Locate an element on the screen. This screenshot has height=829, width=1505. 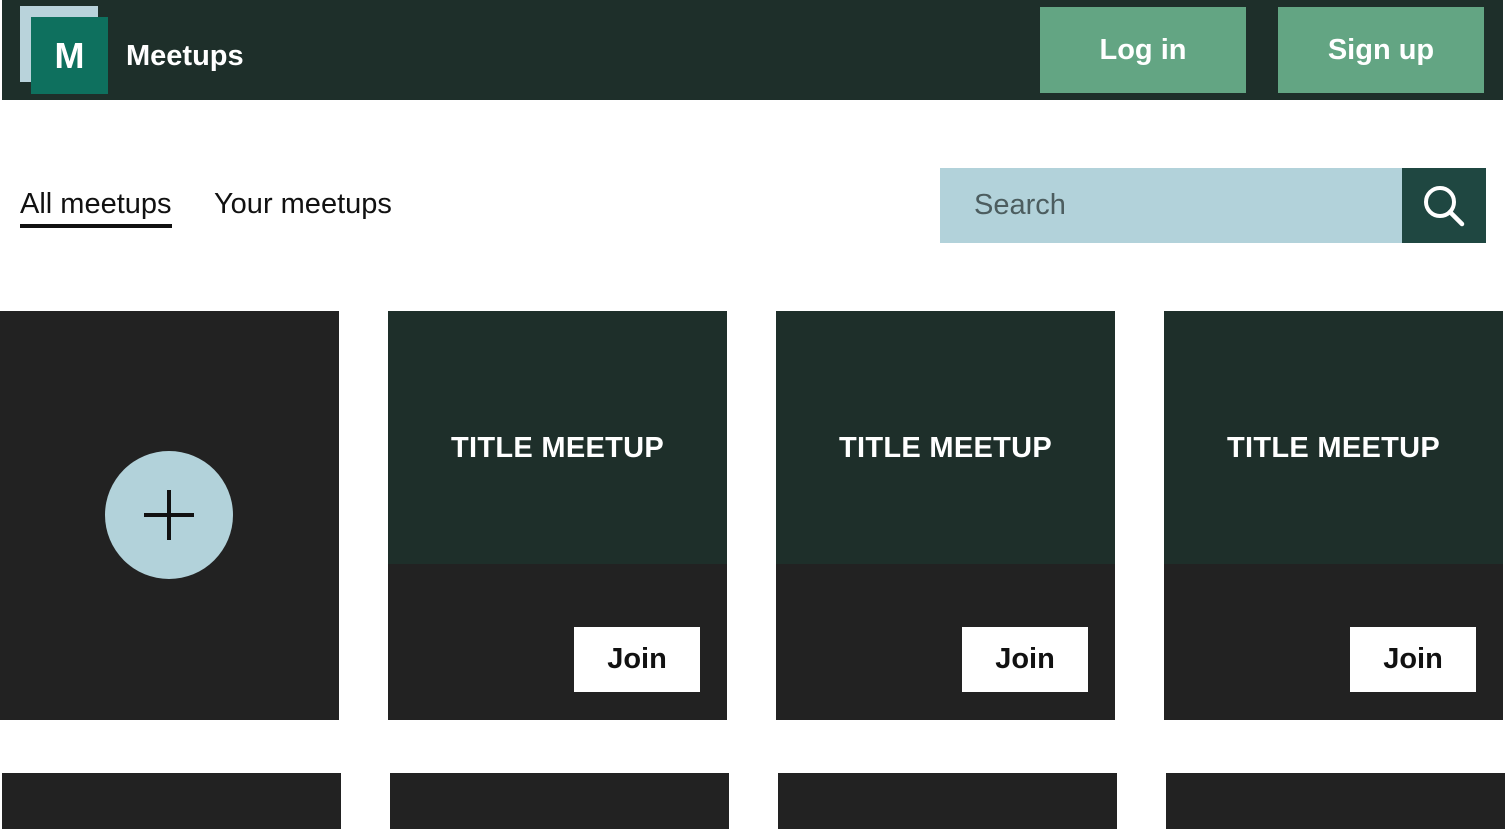
plus-icon is located at coordinates (169, 515).